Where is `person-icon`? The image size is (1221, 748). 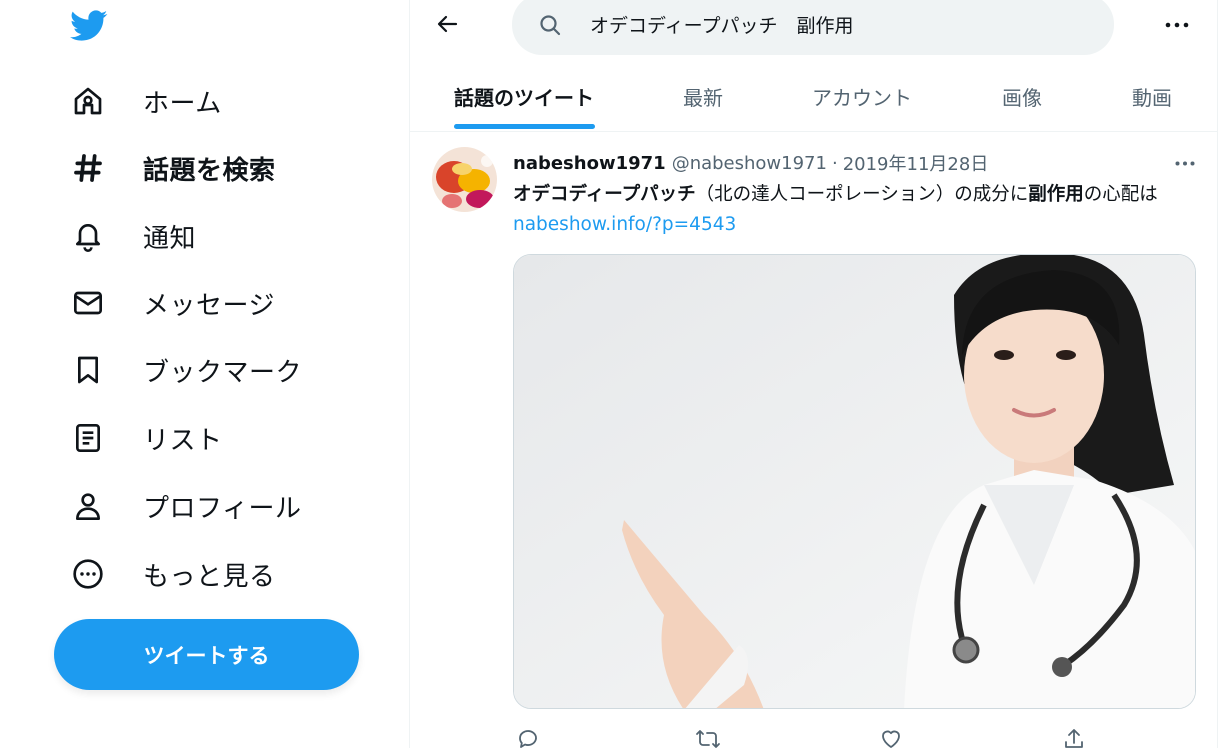 person-icon is located at coordinates (88, 506).